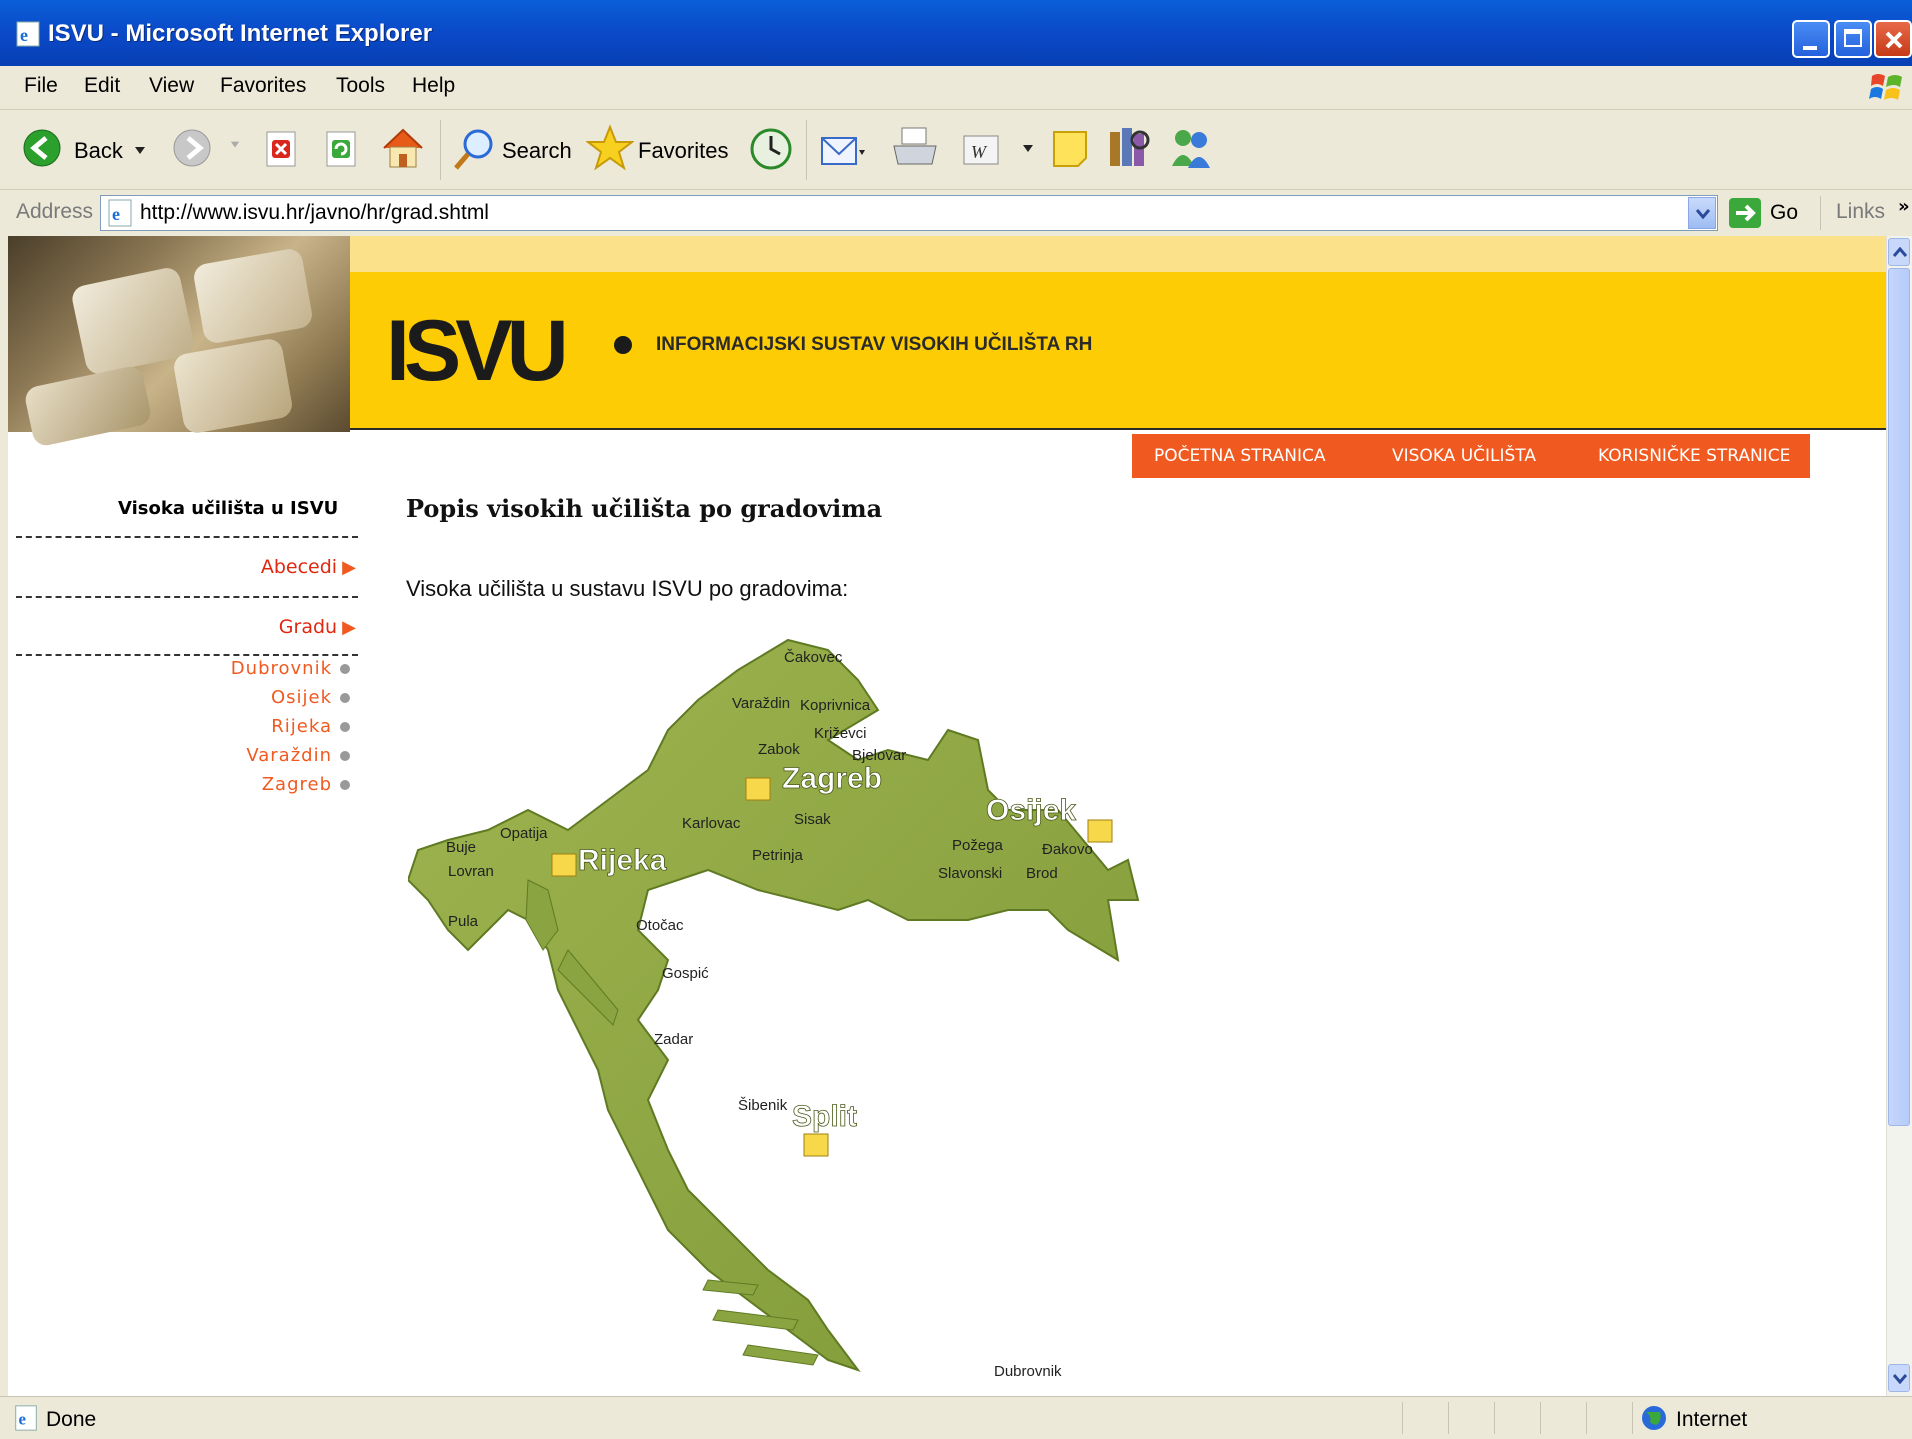 Image resolution: width=1912 pixels, height=1439 pixels. What do you see at coordinates (1899, 697) in the screenshot?
I see `scroll-thumb` at bounding box center [1899, 697].